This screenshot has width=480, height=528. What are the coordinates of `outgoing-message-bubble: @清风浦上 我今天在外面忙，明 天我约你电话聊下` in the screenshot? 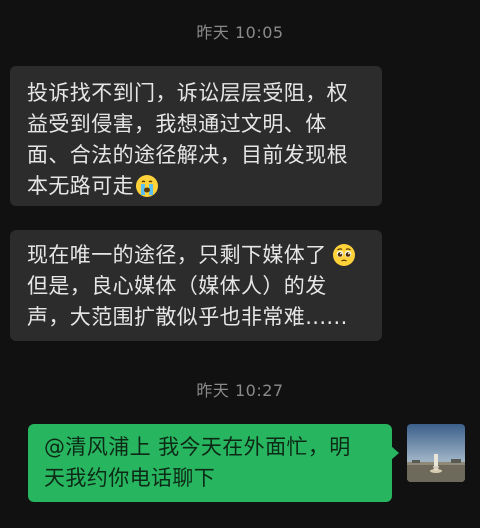 It's located at (213, 463).